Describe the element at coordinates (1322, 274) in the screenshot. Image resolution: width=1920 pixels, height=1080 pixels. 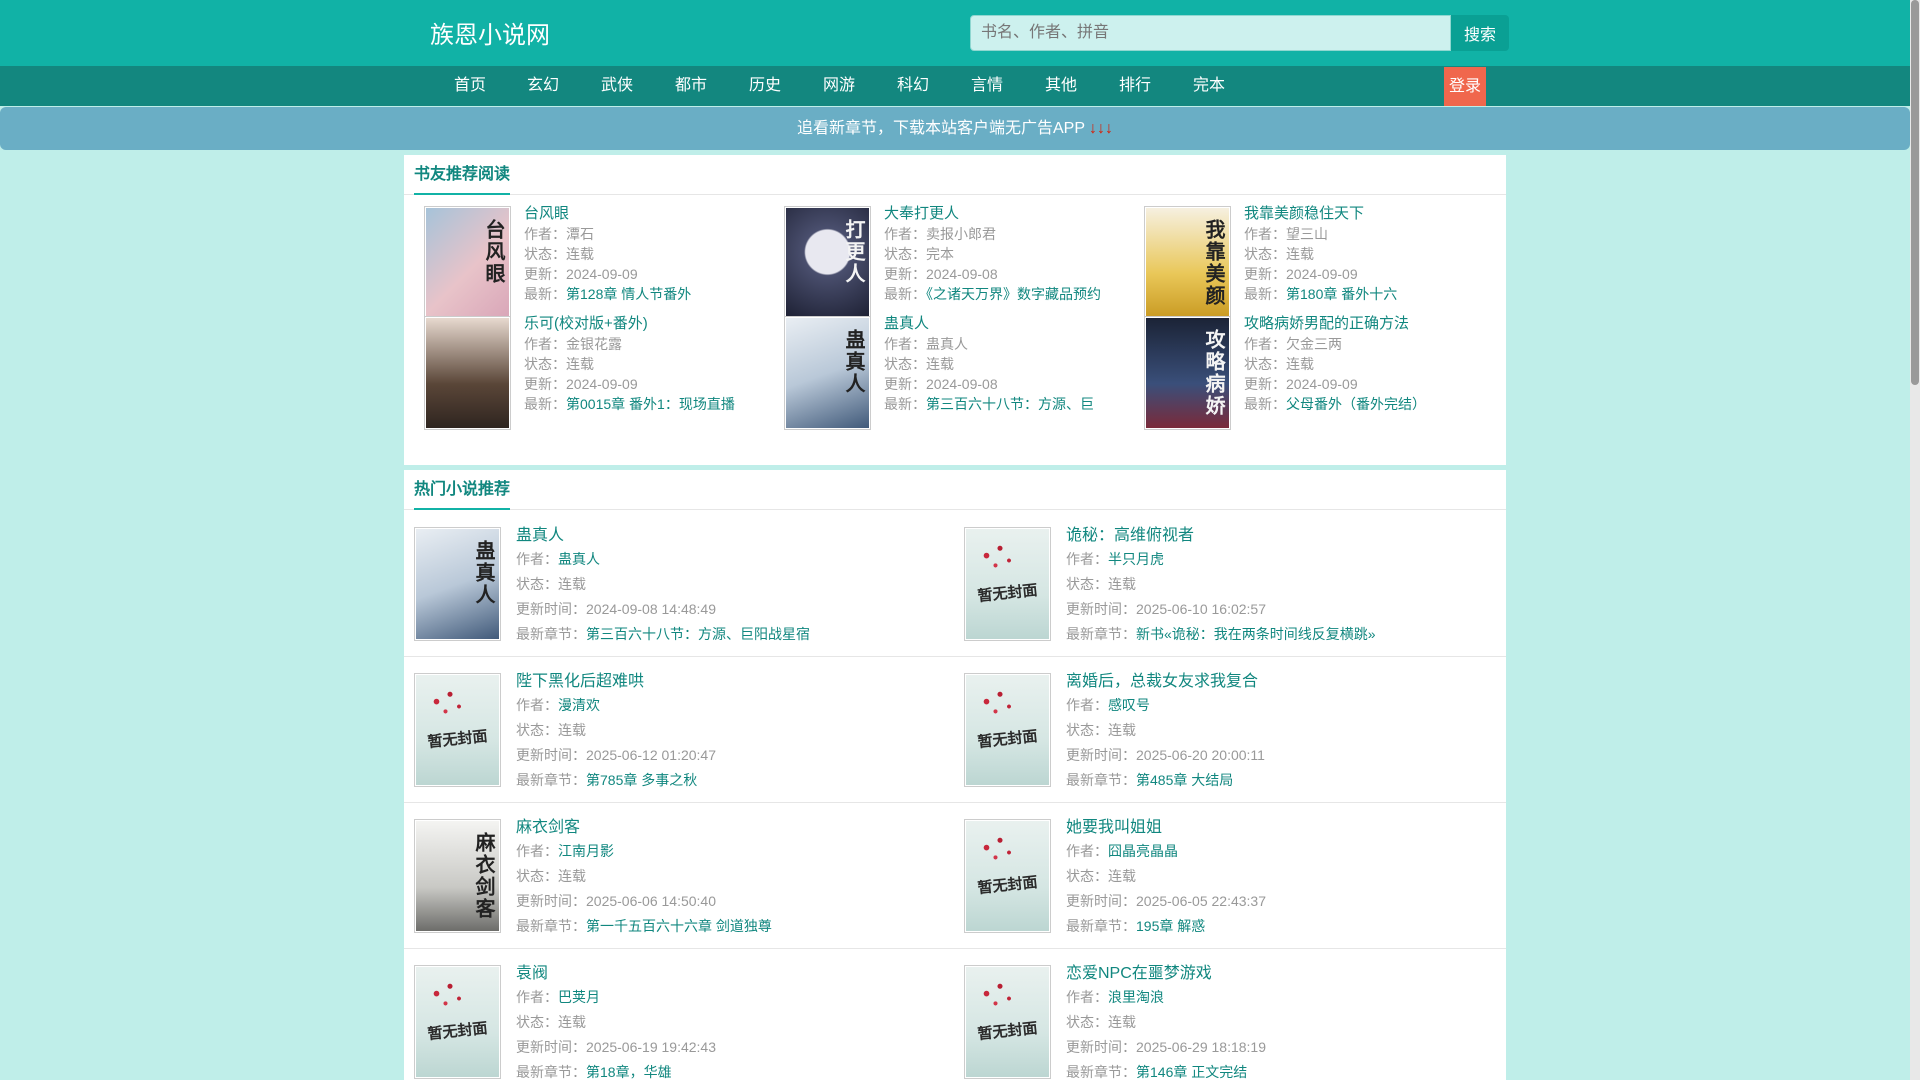
I see `field-value: 2024-09-09` at that location.